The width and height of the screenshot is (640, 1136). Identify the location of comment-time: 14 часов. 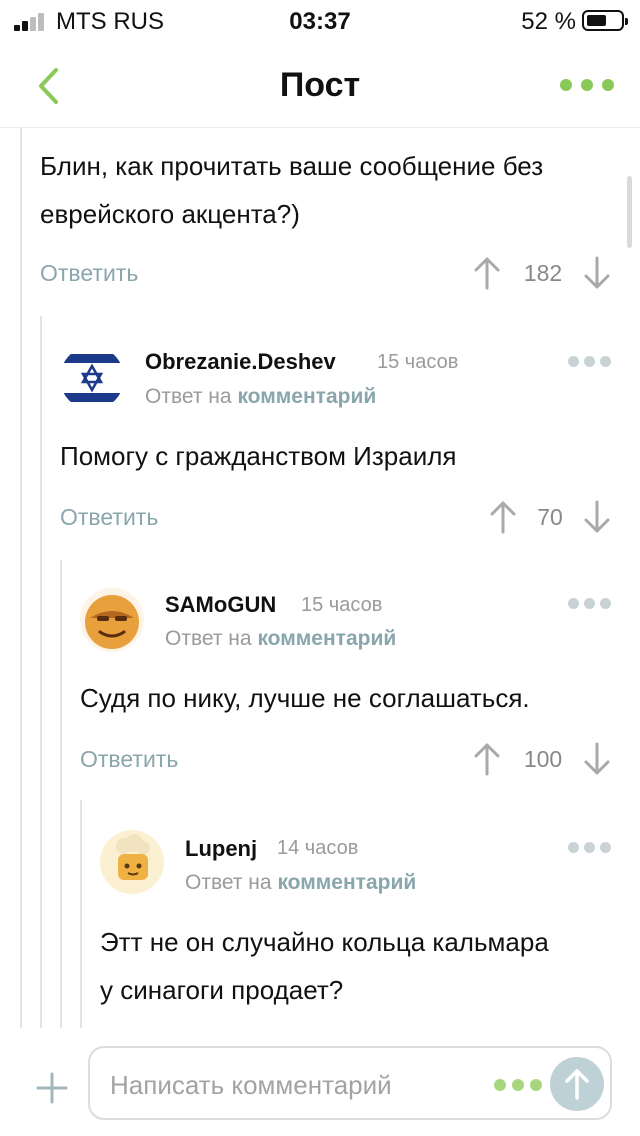
(318, 848).